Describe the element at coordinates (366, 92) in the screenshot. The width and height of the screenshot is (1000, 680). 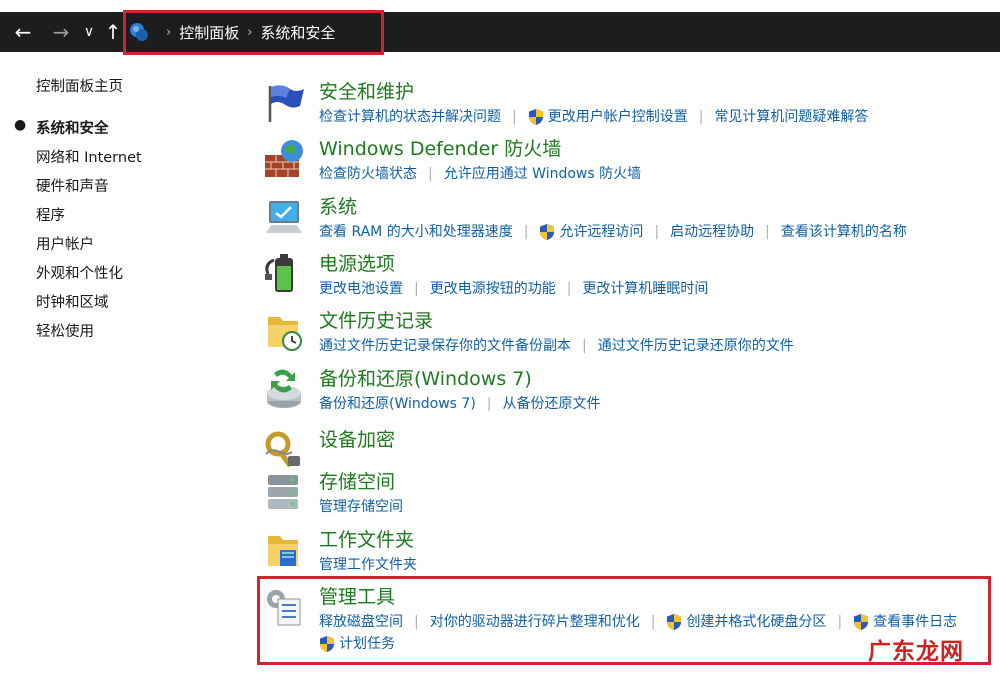
I see `category-title: 安全和维护` at that location.